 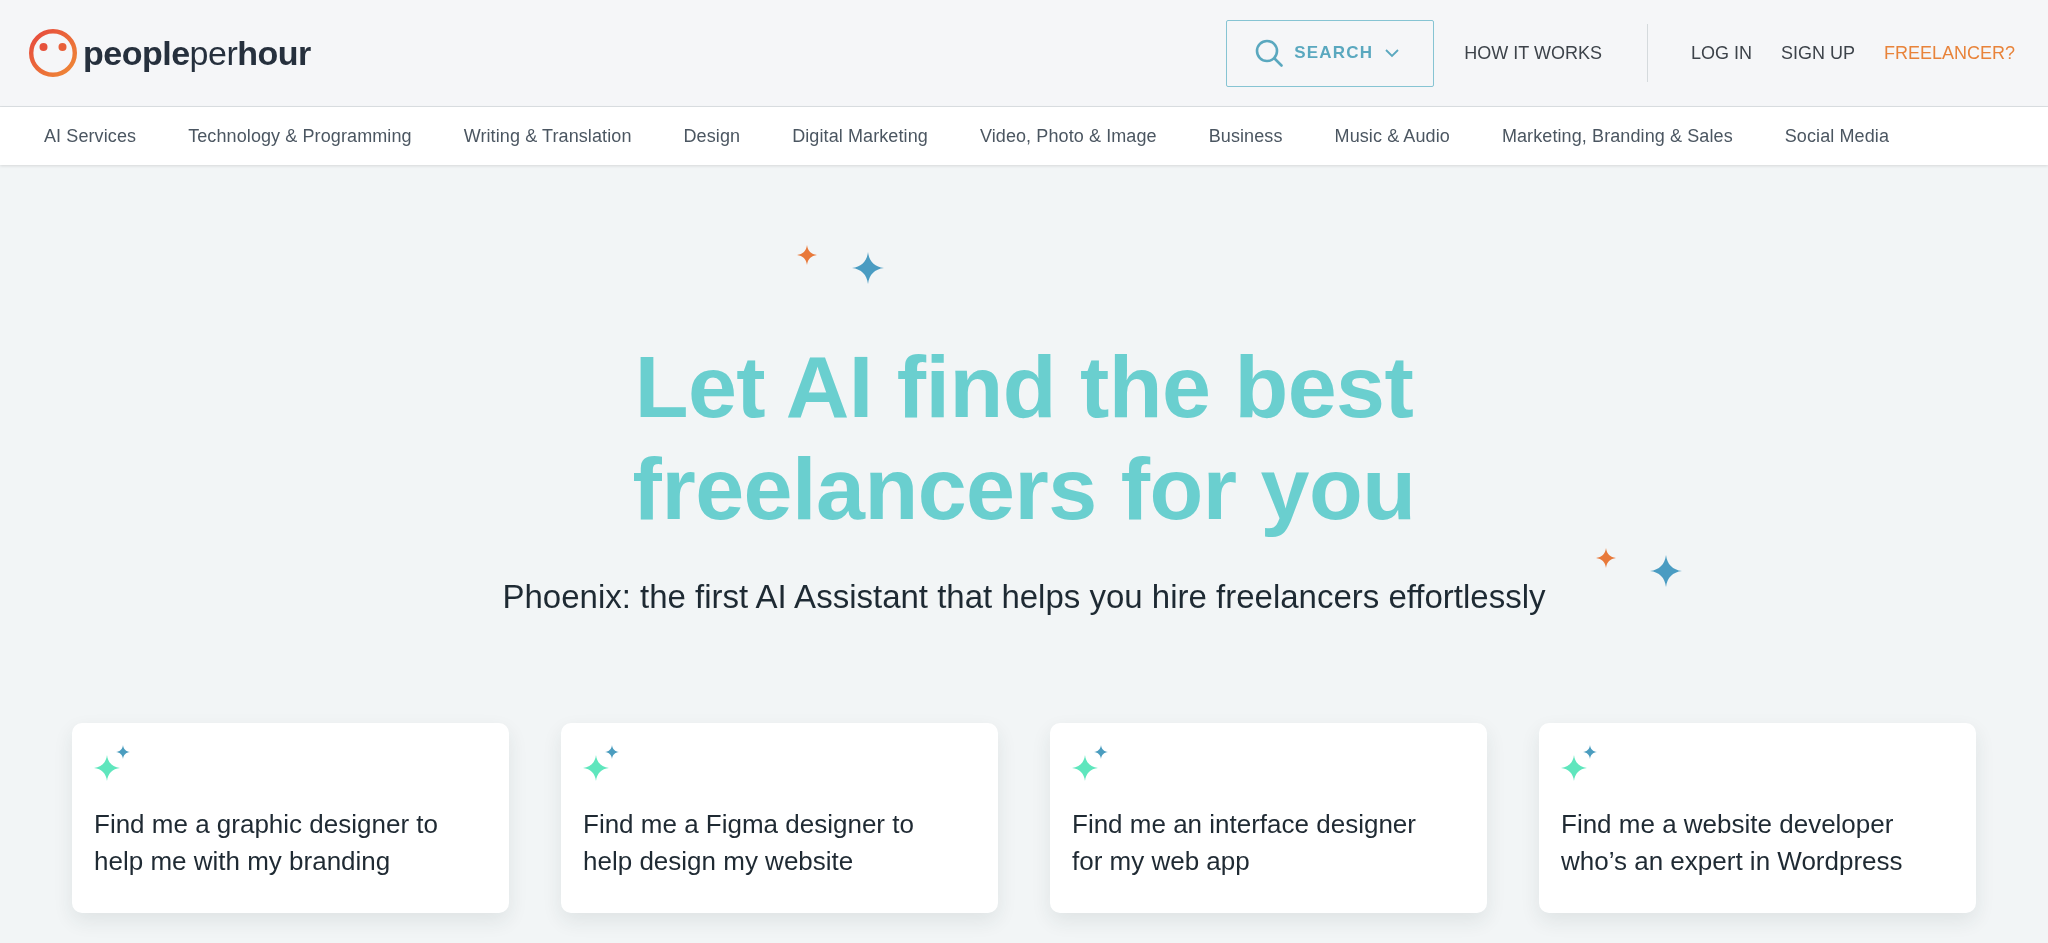 I want to click on category-link: Music & Audio, so click(x=1392, y=136).